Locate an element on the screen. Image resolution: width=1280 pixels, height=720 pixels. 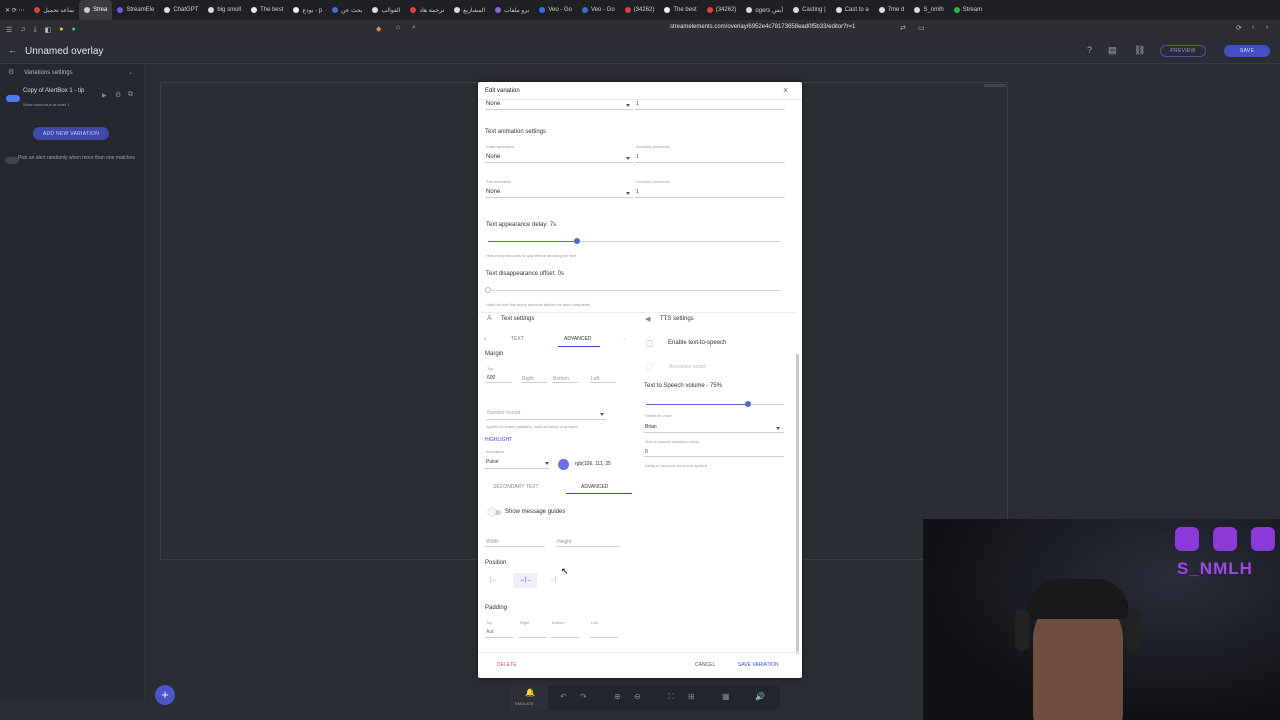
browser-tab: Strea is located at coordinates (96, 10).